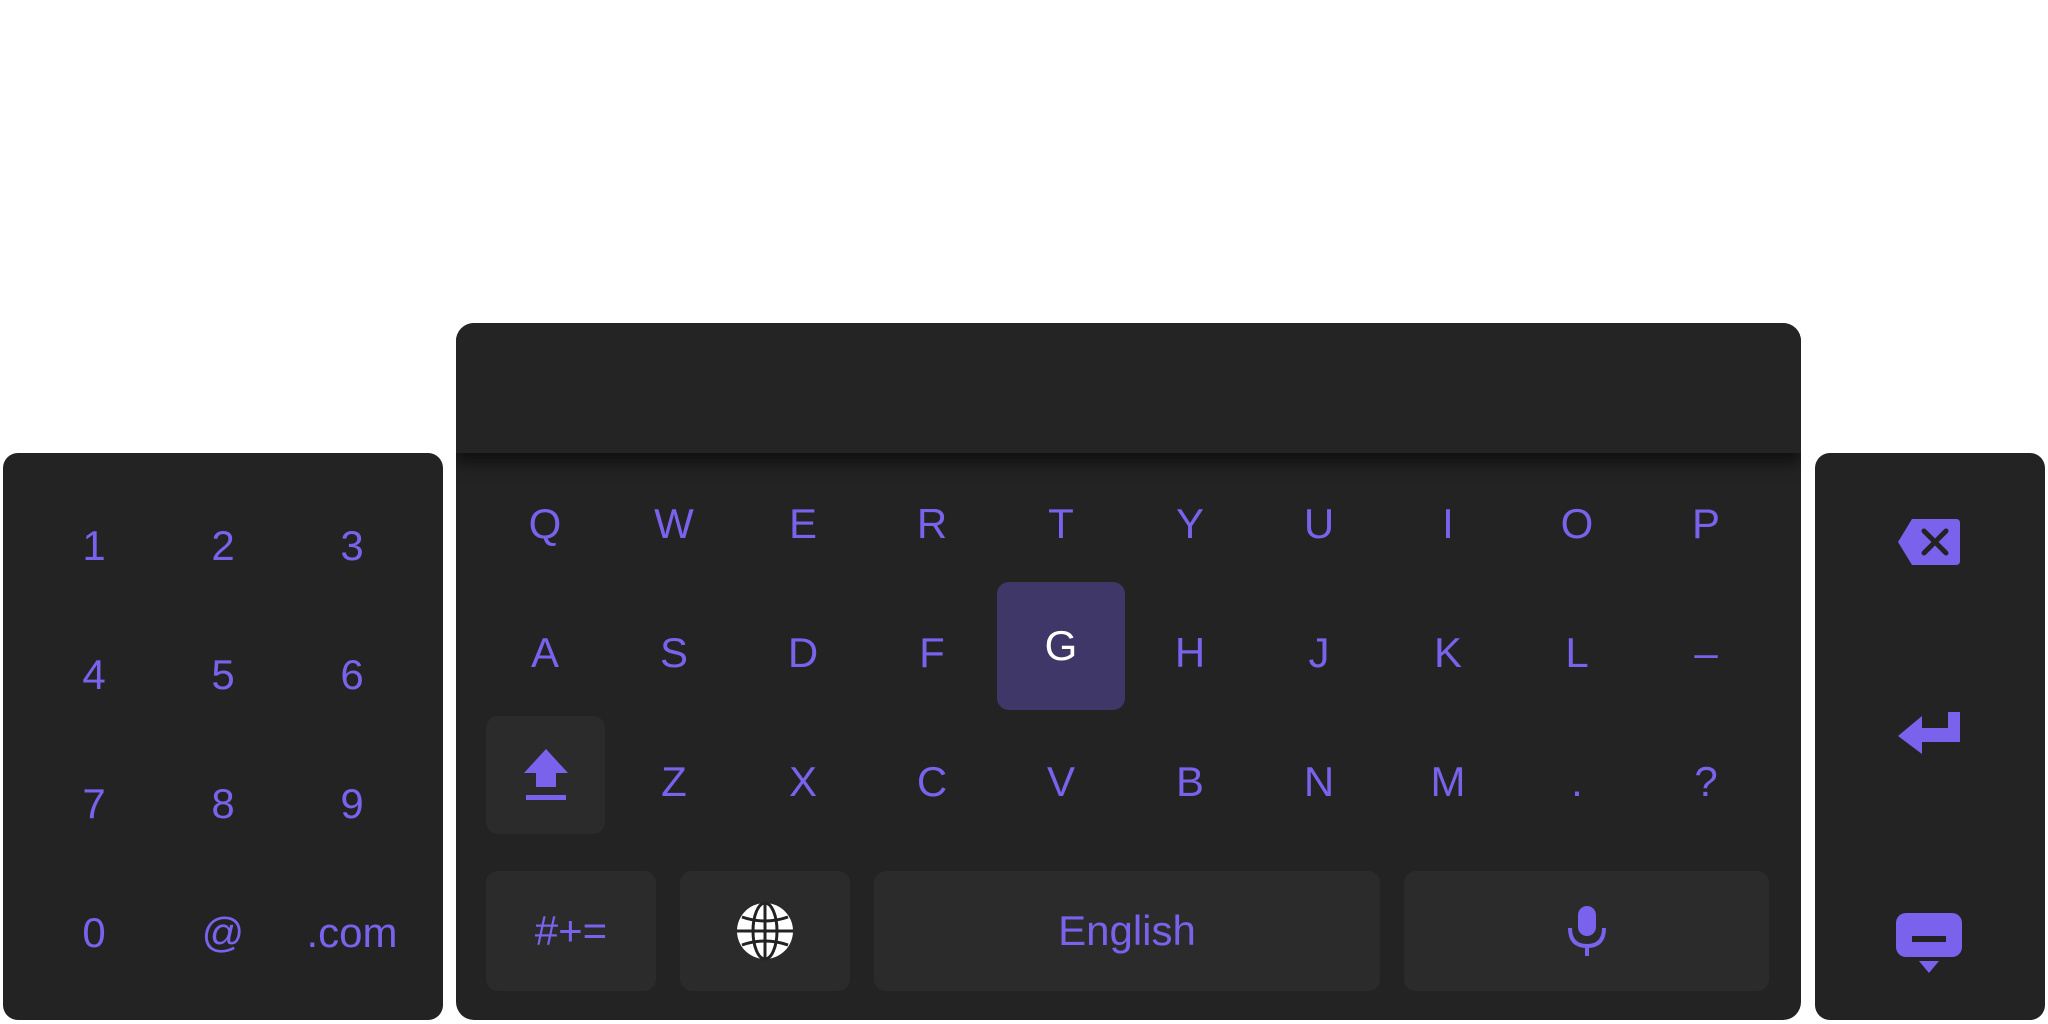 This screenshot has width=2048, height=1024. I want to click on keyboard-top-strip, so click(1128, 388).